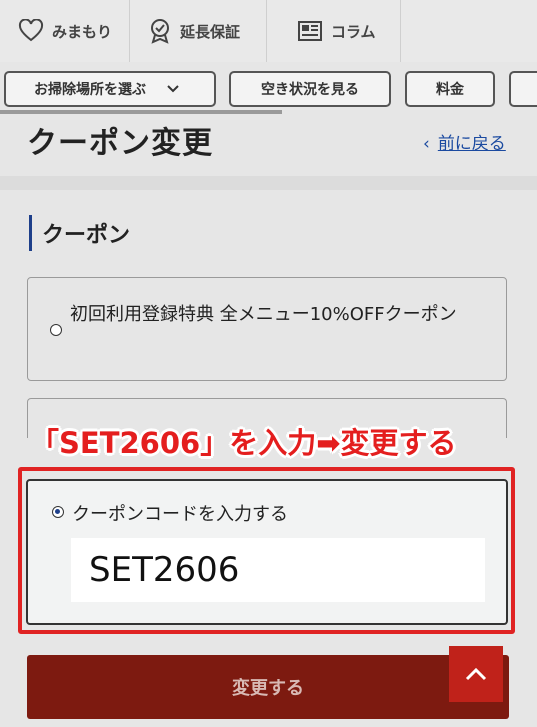 This screenshot has width=537, height=727. What do you see at coordinates (31, 30) in the screenshot?
I see `heart-icon` at bounding box center [31, 30].